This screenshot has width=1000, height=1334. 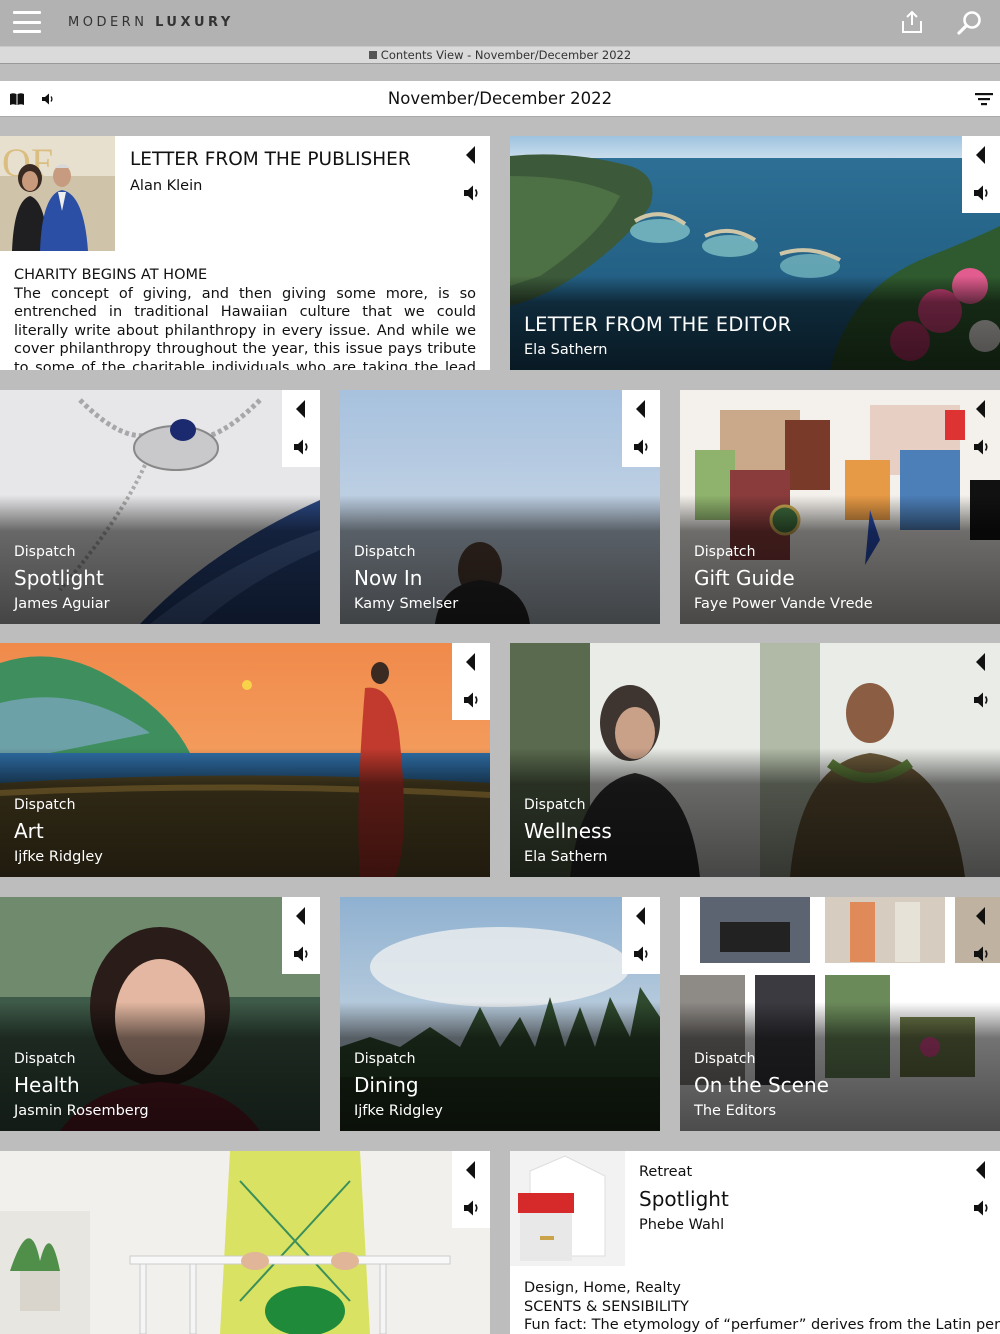 I want to click on article-title: Wellness, so click(x=568, y=831).